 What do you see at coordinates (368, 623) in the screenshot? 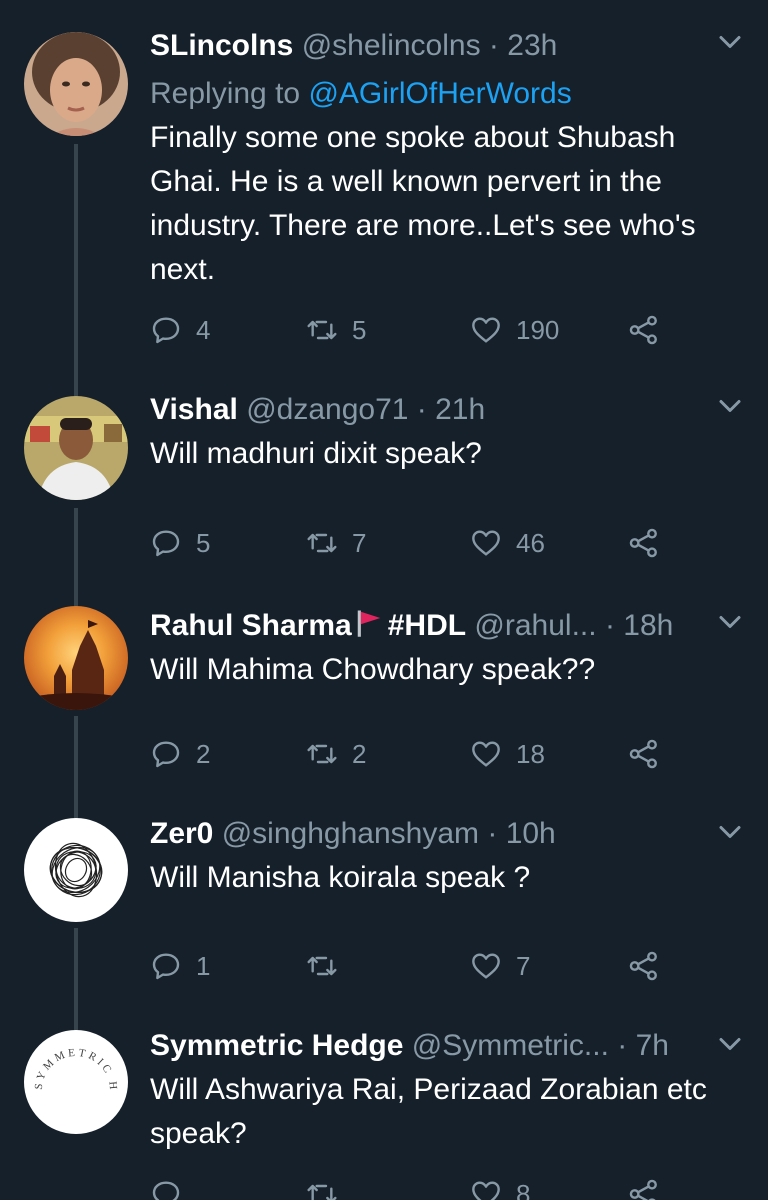
I see `flag-icon` at bounding box center [368, 623].